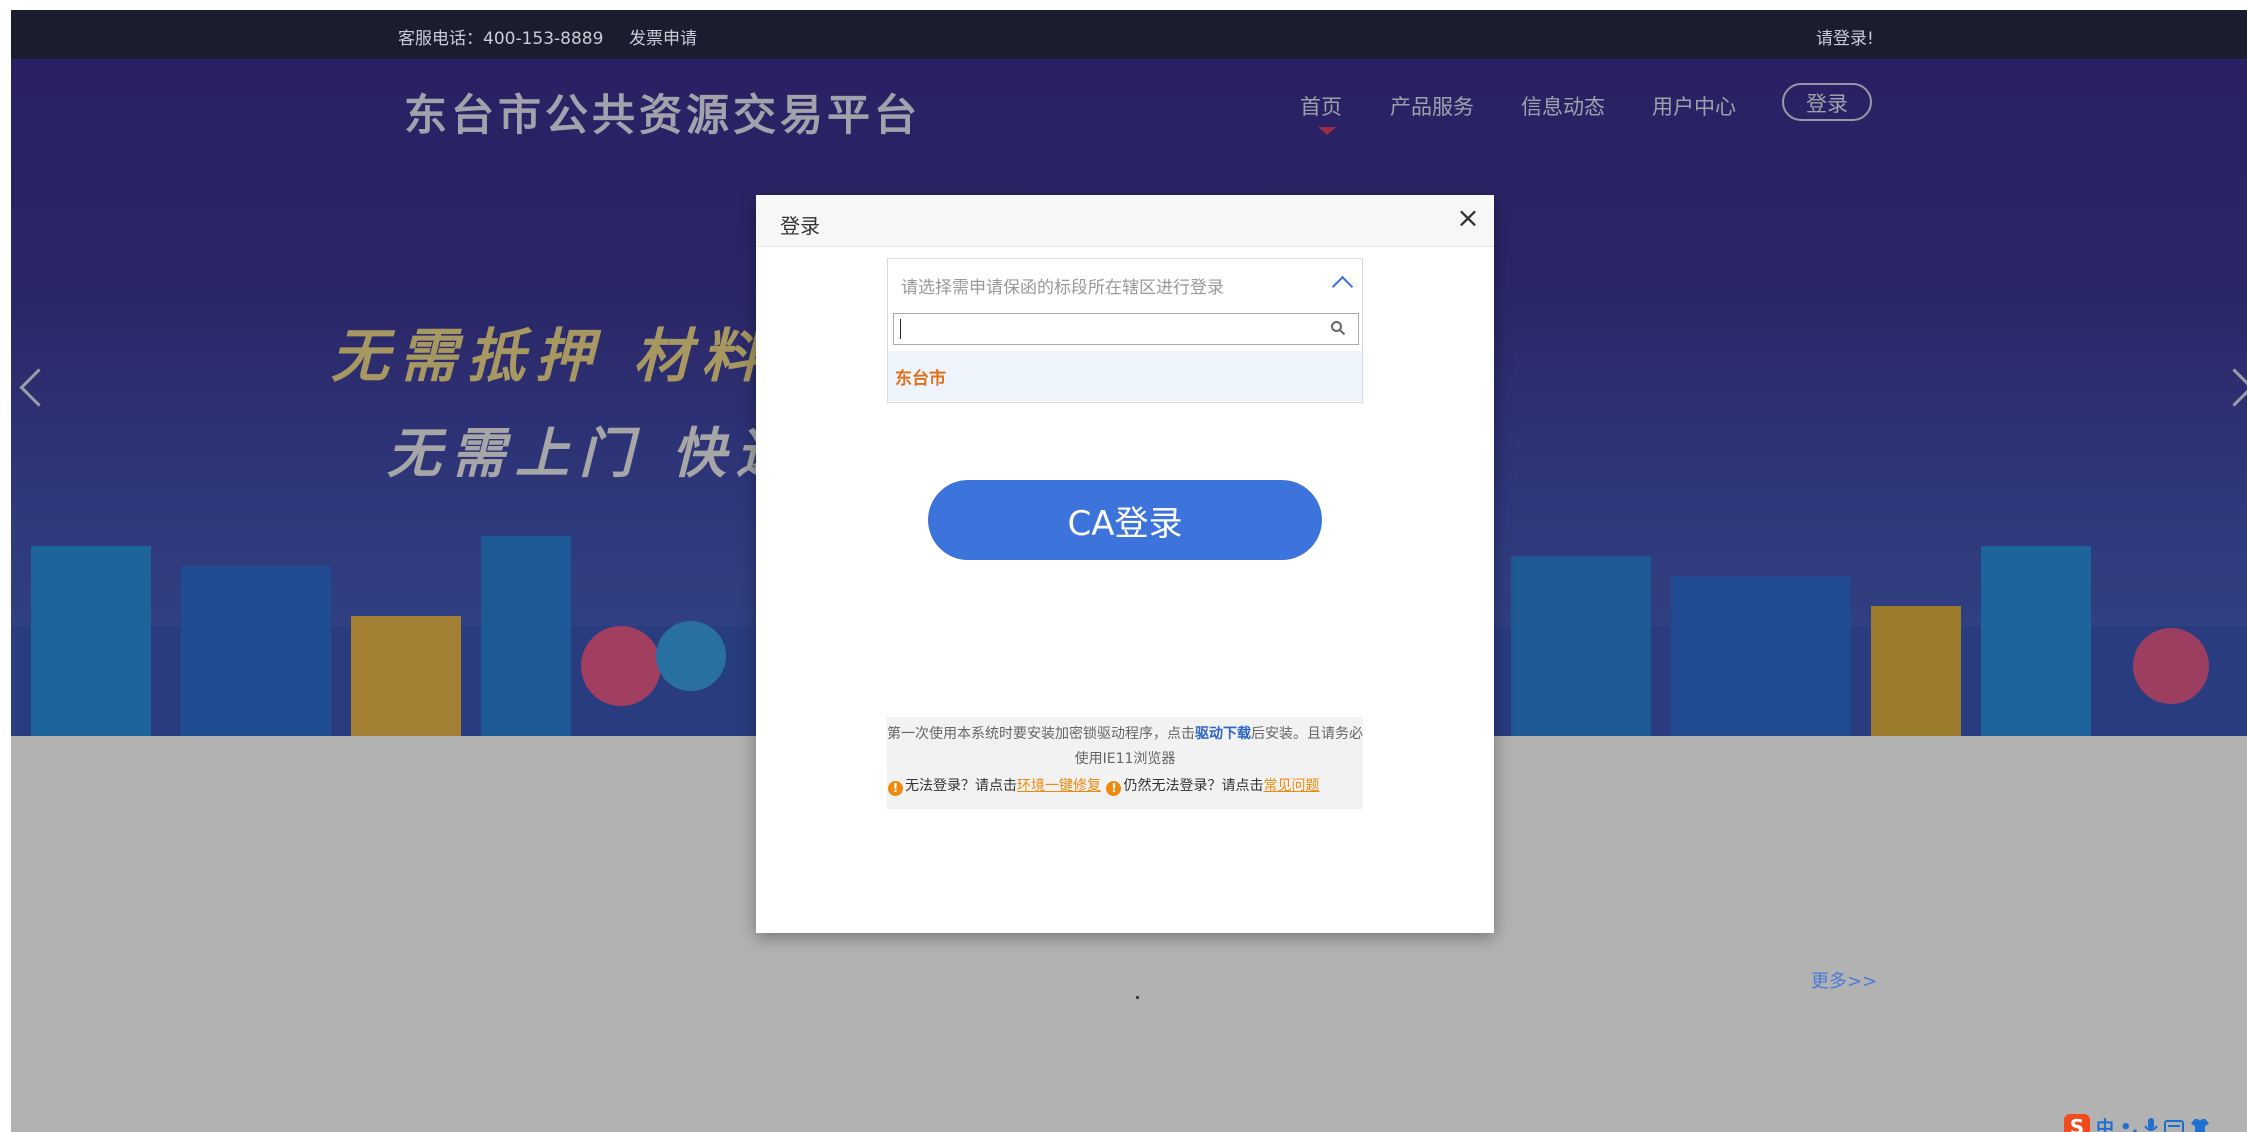  What do you see at coordinates (2200, 1125) in the screenshot?
I see `skin-shirt-icon` at bounding box center [2200, 1125].